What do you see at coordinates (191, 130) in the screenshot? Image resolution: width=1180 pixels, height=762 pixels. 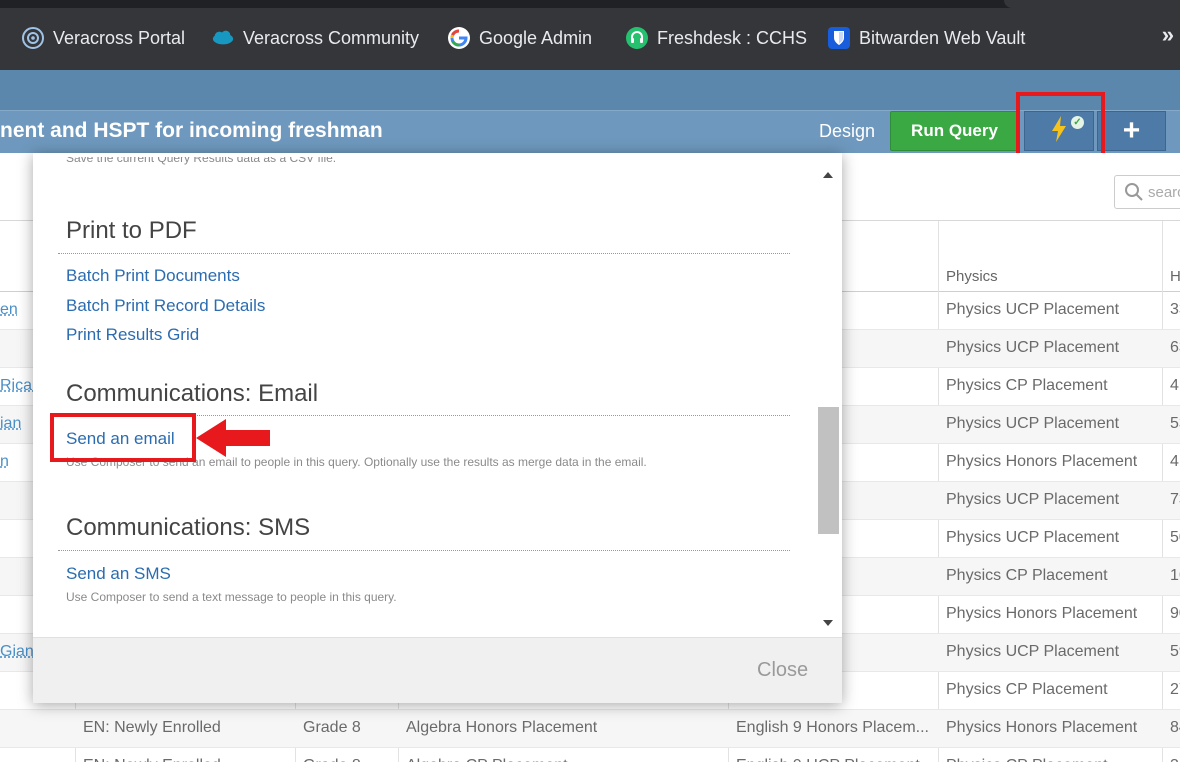 I see `page-title: nent and HSPT for incoming freshman` at bounding box center [191, 130].